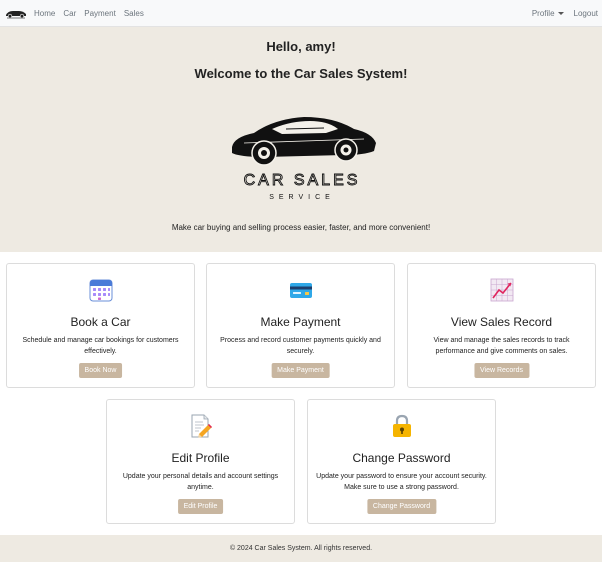 The width and height of the screenshot is (602, 562). Describe the element at coordinates (300, 370) in the screenshot. I see `make-payment-button: Make Payment` at that location.